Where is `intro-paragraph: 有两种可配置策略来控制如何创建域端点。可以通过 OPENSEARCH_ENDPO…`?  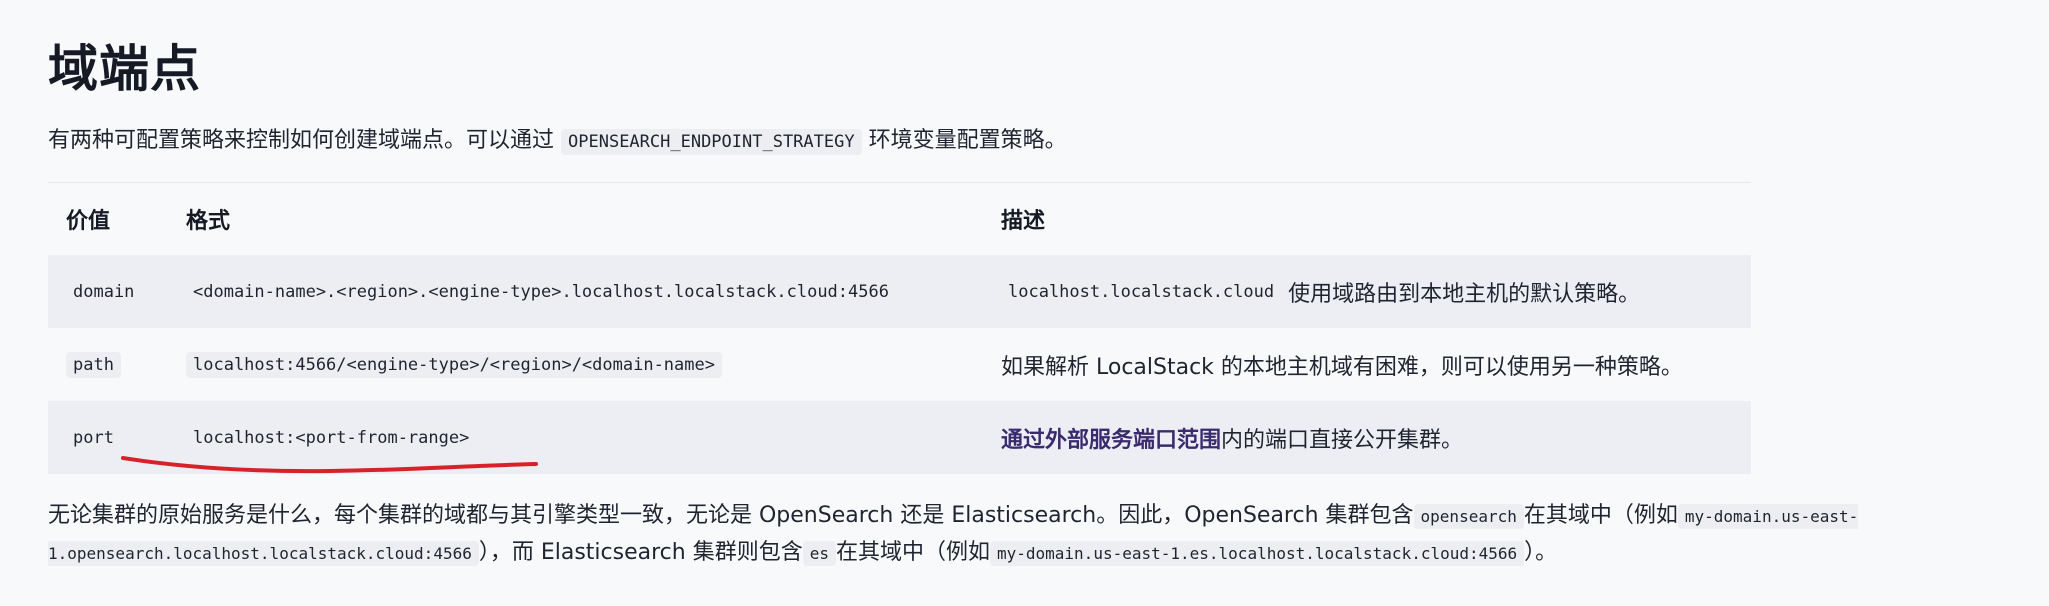 intro-paragraph: 有两种可配置策略来控制如何创建域端点。可以通过 OPENSEARCH_ENDPO… is located at coordinates (557, 141).